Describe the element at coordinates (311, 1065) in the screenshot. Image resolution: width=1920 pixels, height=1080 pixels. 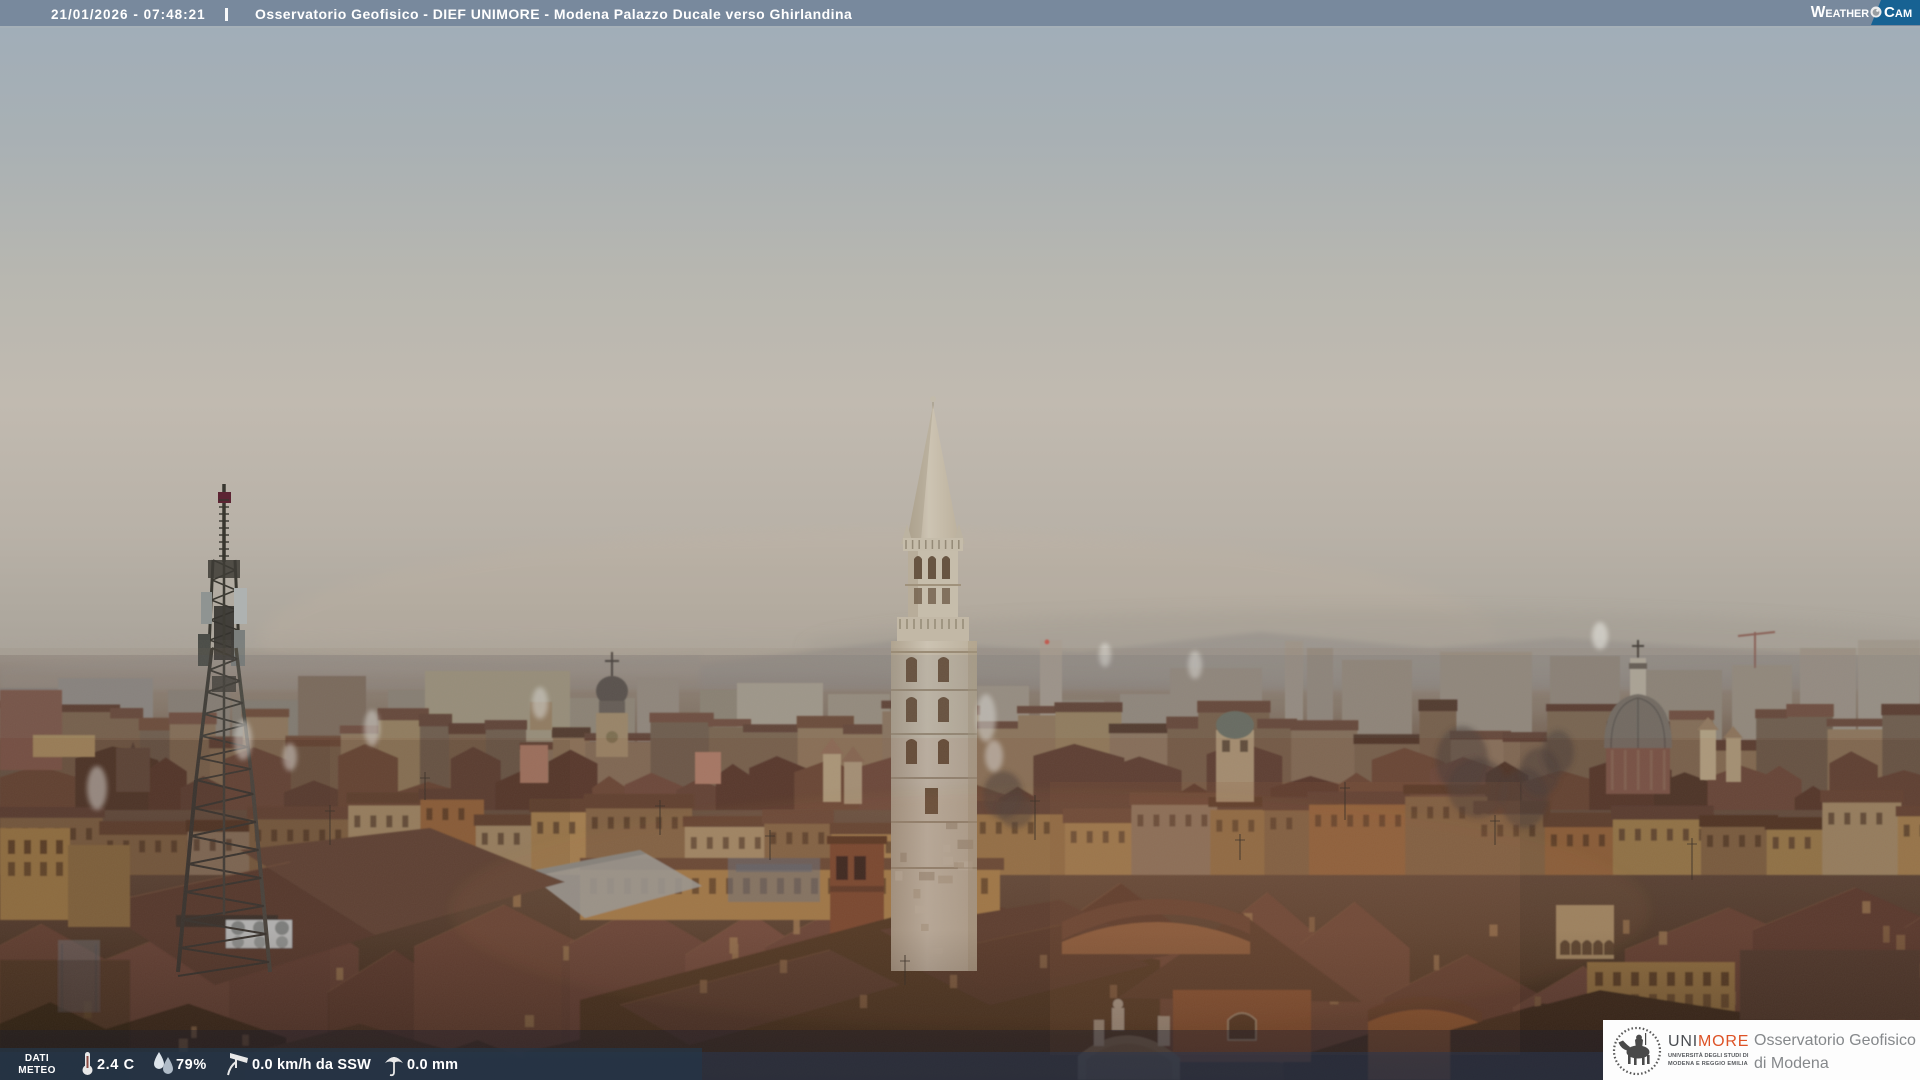
I see `svg-text: 0.0 km/h da SSW` at that location.